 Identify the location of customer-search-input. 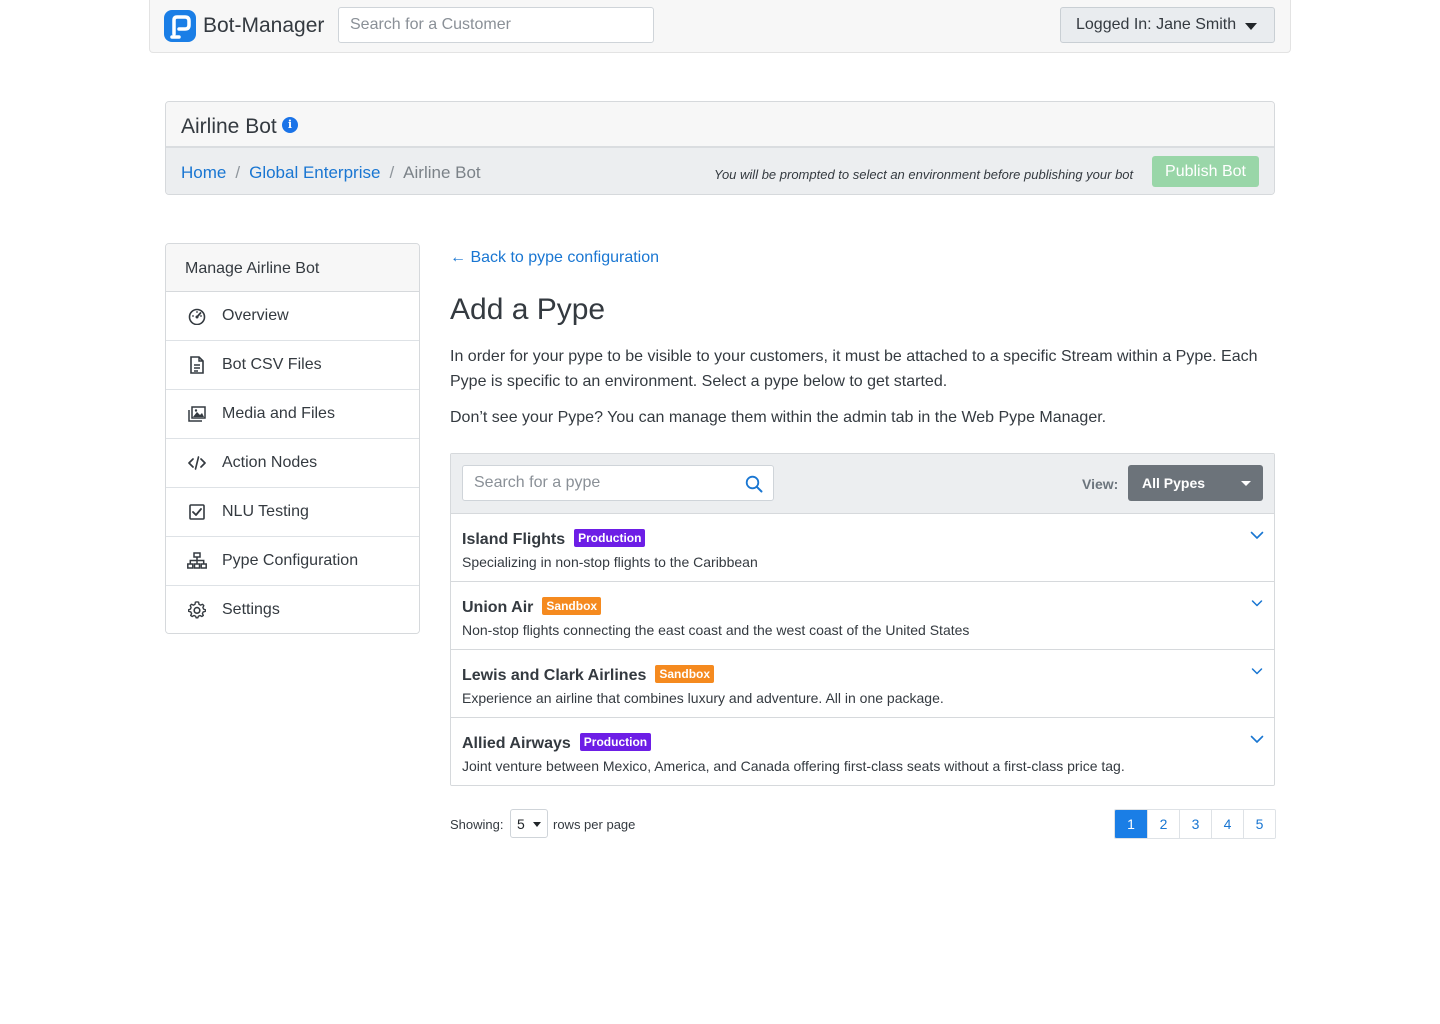
(496, 25).